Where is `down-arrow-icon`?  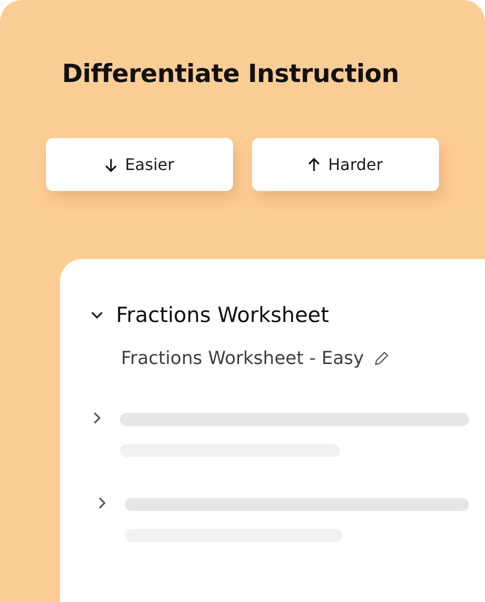 down-arrow-icon is located at coordinates (110, 165).